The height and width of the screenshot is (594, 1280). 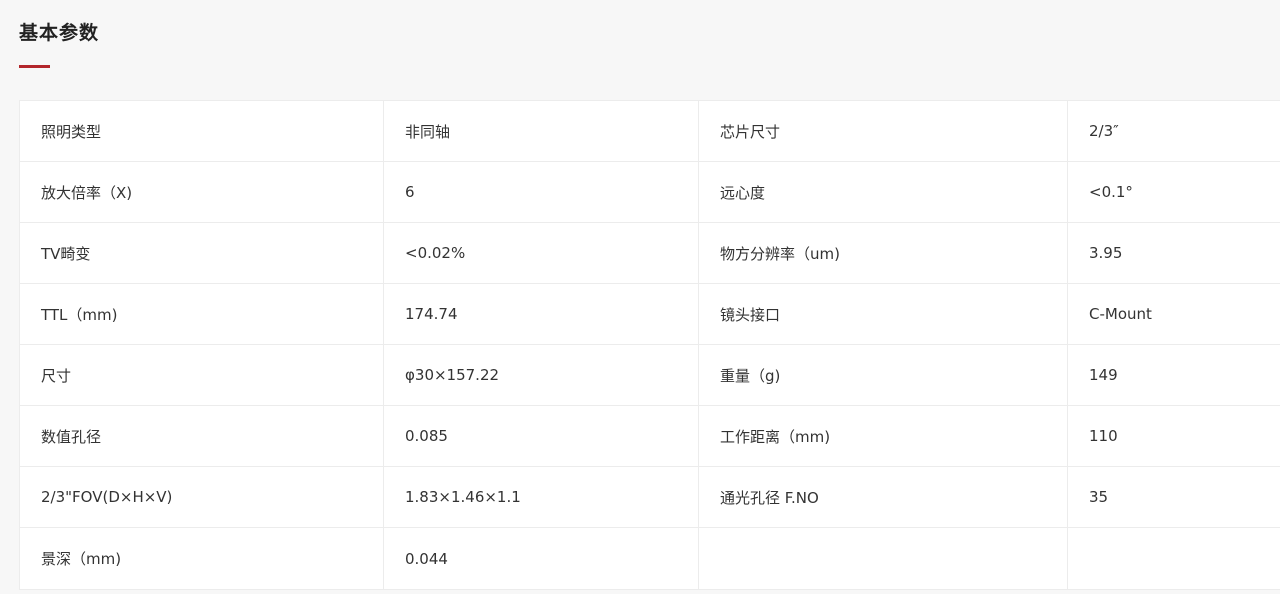 I want to click on table-row: TV畸变 <0.02% 物方分辨率（um) 3.95, so click(x=649, y=253).